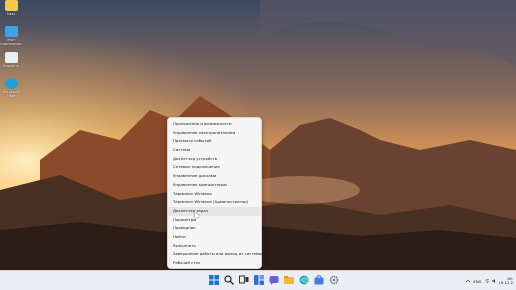  I want to click on menu-item-windows-terminal: Терминал Windows, so click(214, 194).